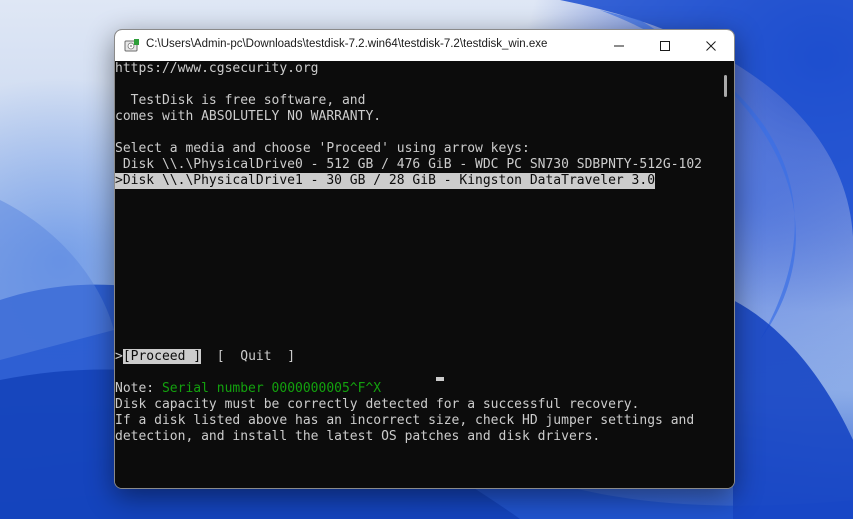 This screenshot has width=853, height=519. Describe the element at coordinates (727, 274) in the screenshot. I see `vertical-scrollbar` at that location.